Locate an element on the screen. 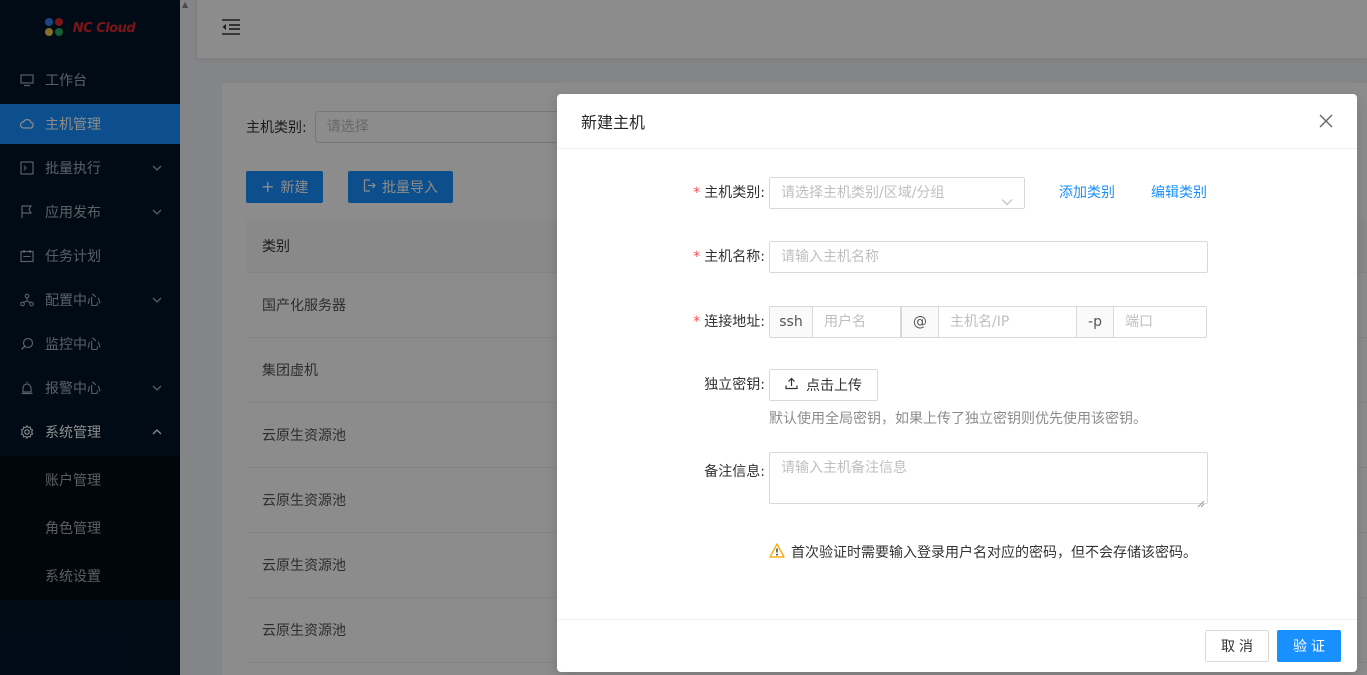 The width and height of the screenshot is (1367, 675). remark-placeholder: 请输入主机备注信息 is located at coordinates (844, 468).